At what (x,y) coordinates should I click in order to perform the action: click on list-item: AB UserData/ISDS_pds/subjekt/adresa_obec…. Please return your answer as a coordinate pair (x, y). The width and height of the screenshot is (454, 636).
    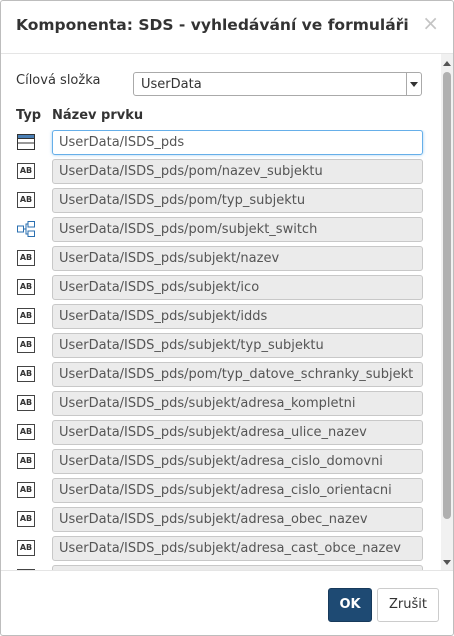
    Looking at the image, I should click on (221, 519).